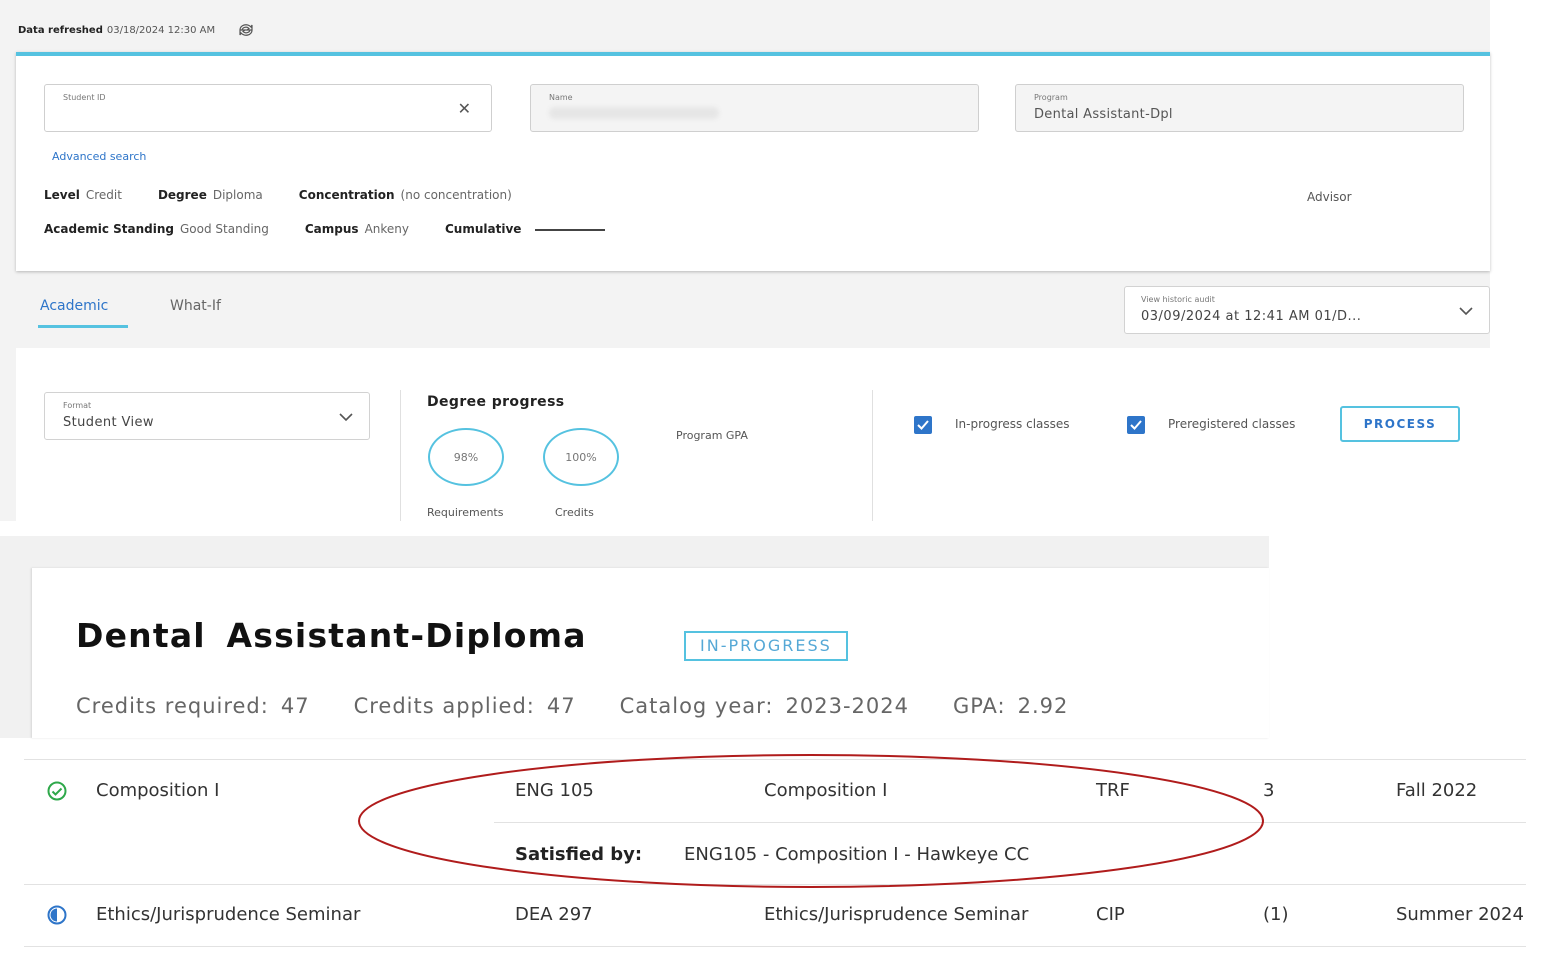  What do you see at coordinates (1232, 424) in the screenshot?
I see `preregistered-label: Preregistered classes` at bounding box center [1232, 424].